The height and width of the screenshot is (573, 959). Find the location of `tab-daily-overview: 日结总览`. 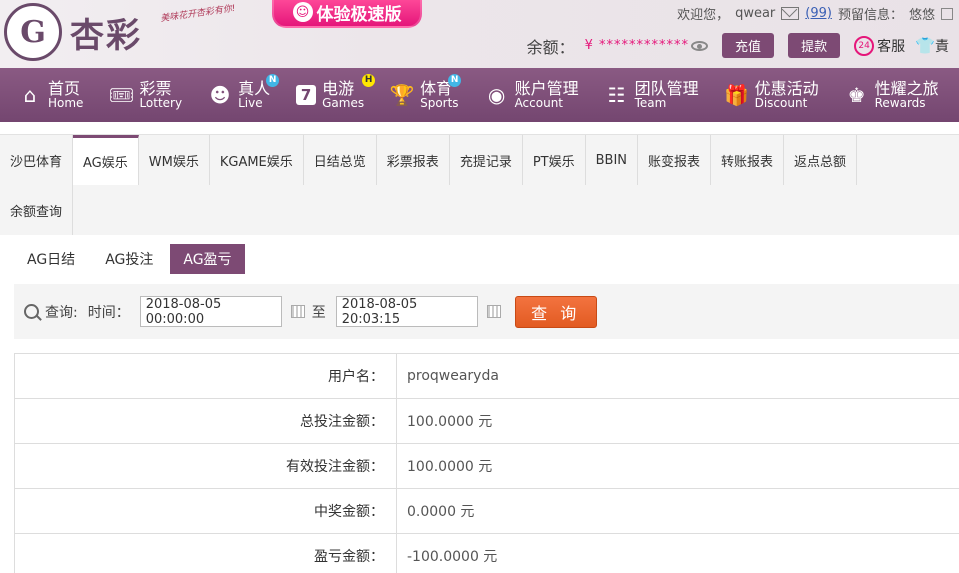

tab-daily-overview: 日结总览 is located at coordinates (340, 160).